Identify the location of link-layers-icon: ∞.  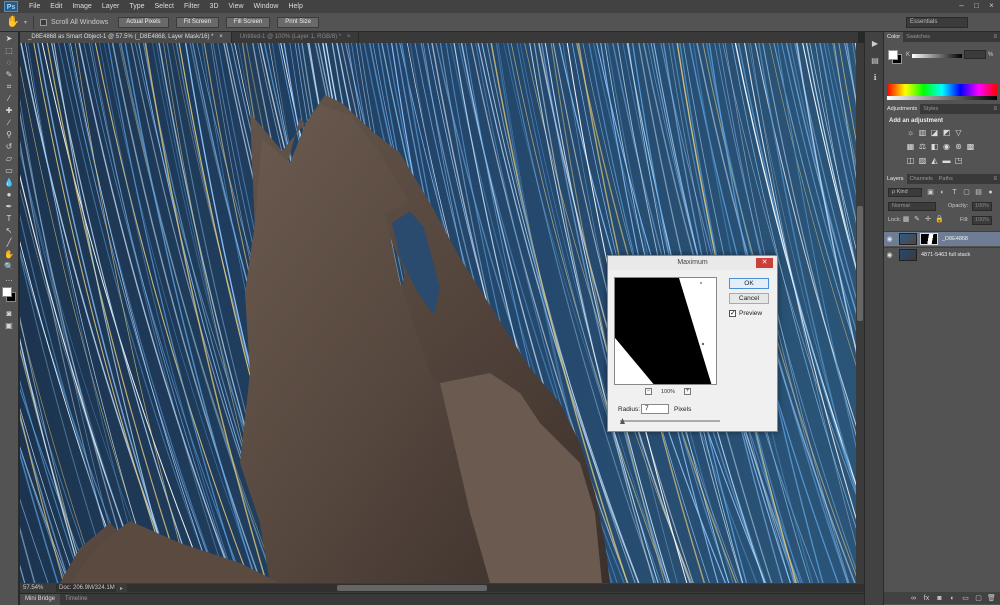
(913, 598).